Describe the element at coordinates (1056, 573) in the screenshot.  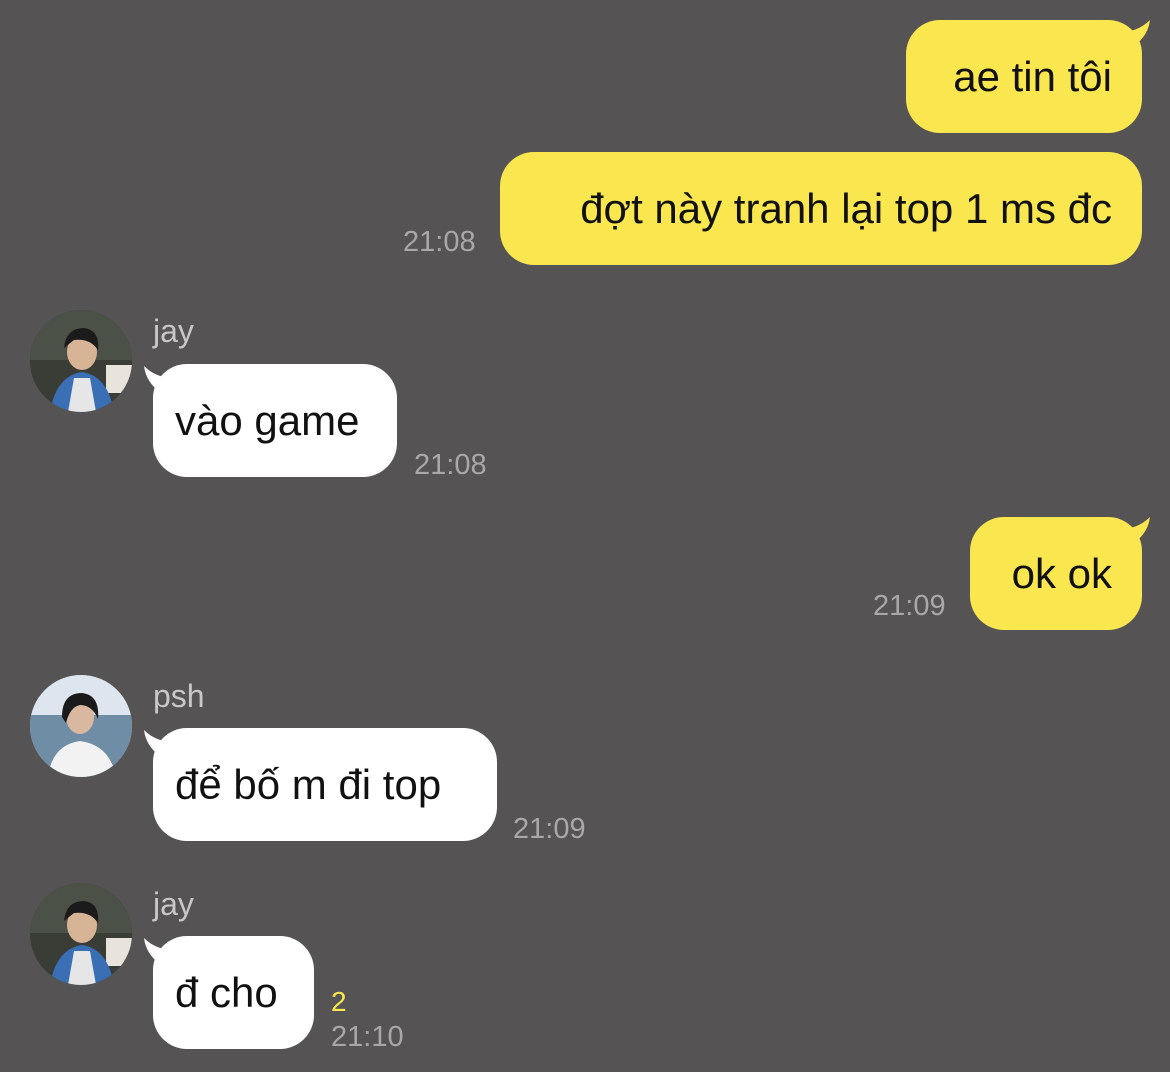
I see `outgoing-message-bubble: ok ok` at that location.